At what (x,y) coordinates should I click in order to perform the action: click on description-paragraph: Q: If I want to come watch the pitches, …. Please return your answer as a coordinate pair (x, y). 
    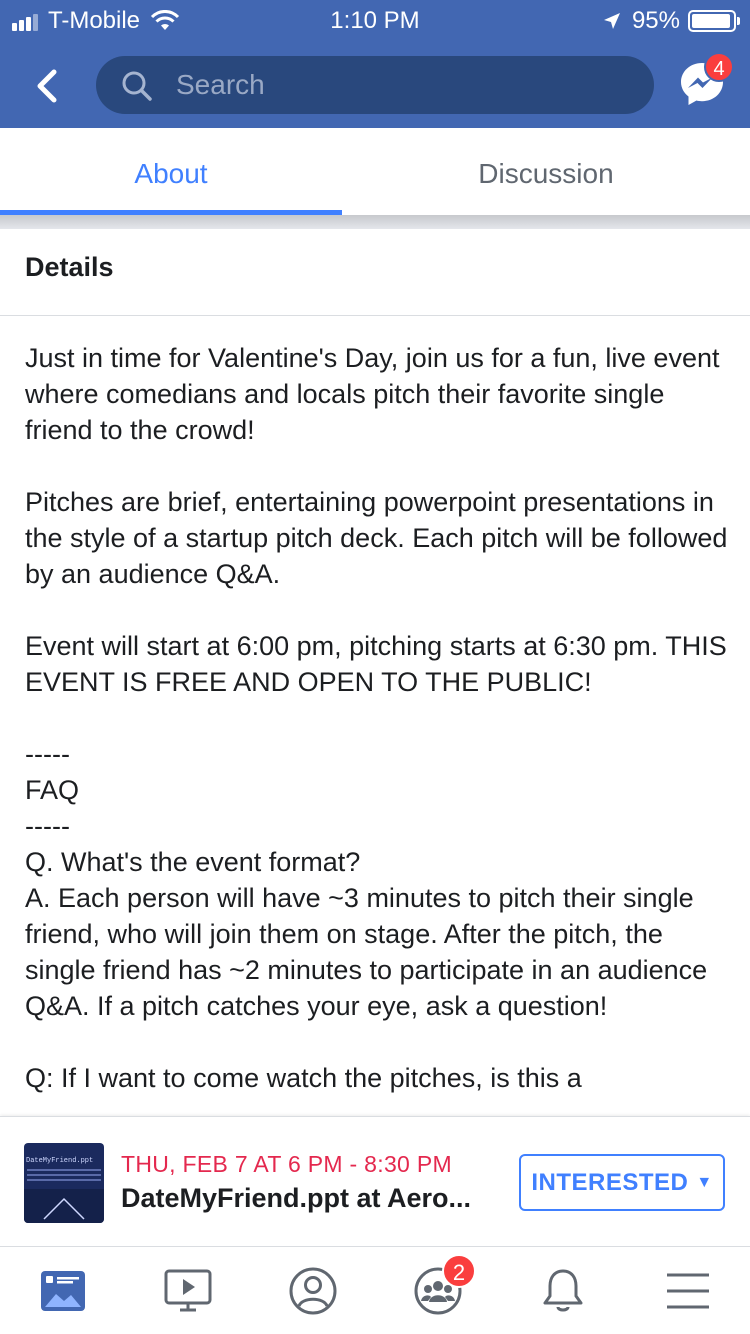
    Looking at the image, I should click on (303, 1078).